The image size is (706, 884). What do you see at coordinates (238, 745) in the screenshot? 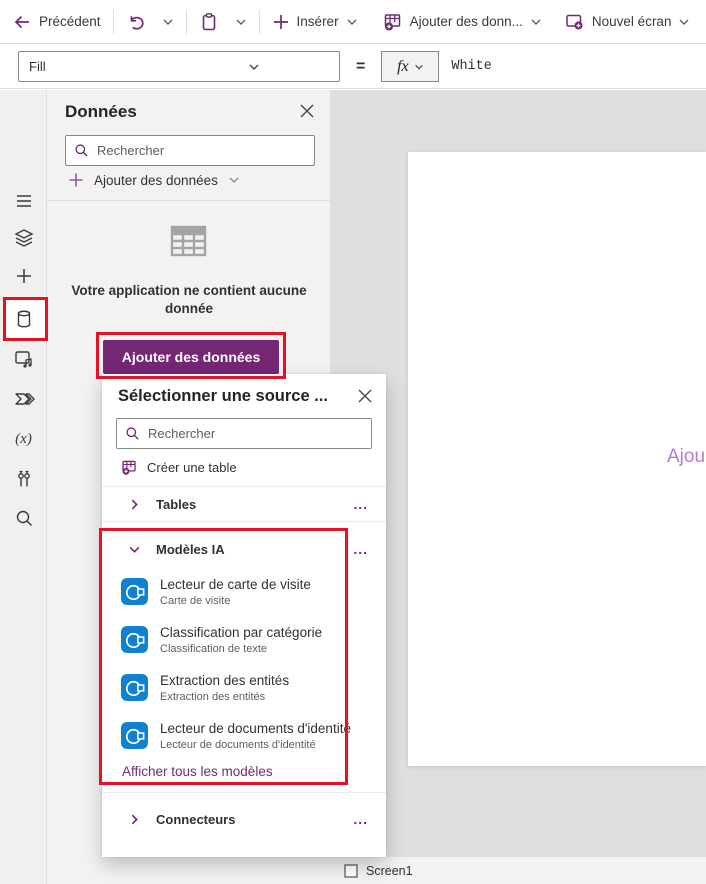
I see `ai-model-subtitle: Lecteur de documents d'identité` at bounding box center [238, 745].